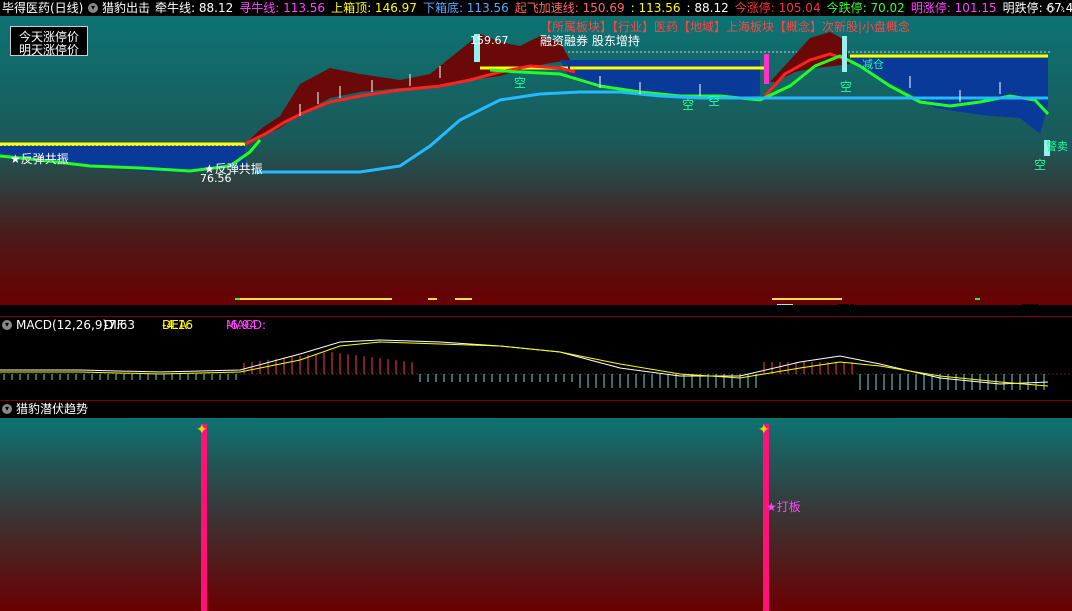 Image resolution: width=1072 pixels, height=611 pixels. Describe the element at coordinates (707, 8) in the screenshot. I see `indicator-item: : 88.12` at that location.